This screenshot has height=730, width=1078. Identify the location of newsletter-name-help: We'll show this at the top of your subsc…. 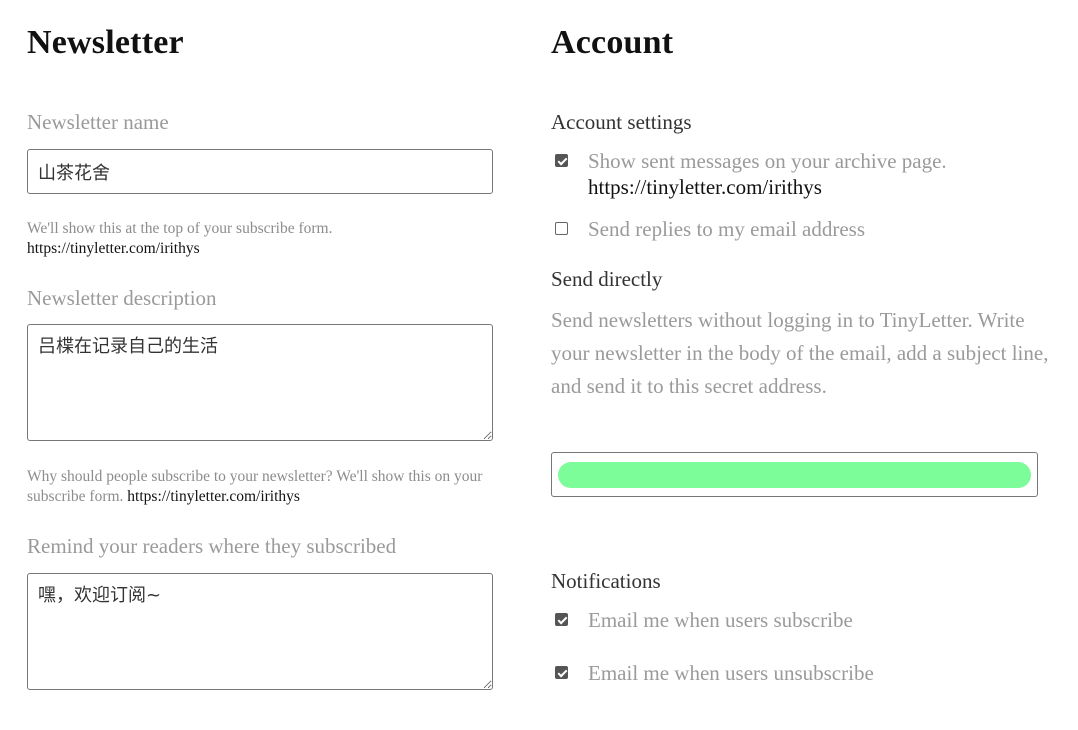
(262, 239).